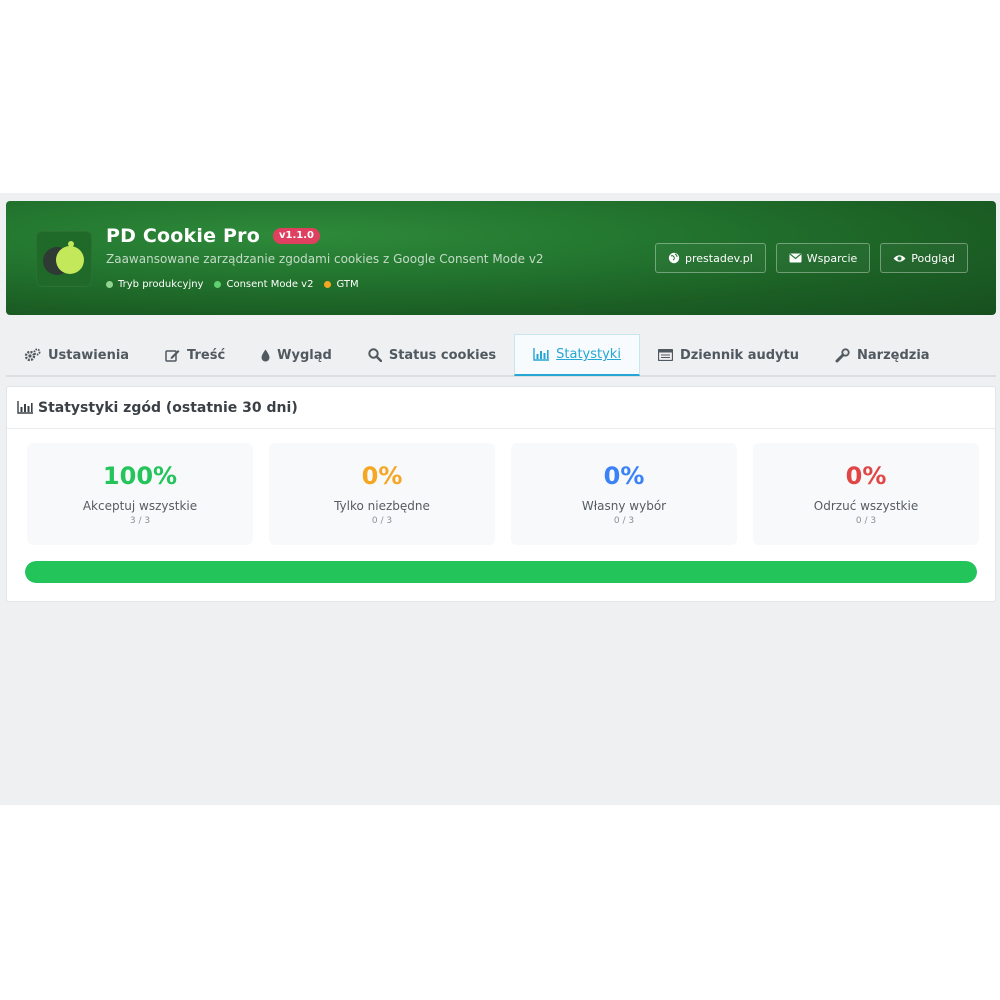 Image resolution: width=1000 pixels, height=1000 pixels. I want to click on tab-appearance: Wygląd, so click(296, 355).